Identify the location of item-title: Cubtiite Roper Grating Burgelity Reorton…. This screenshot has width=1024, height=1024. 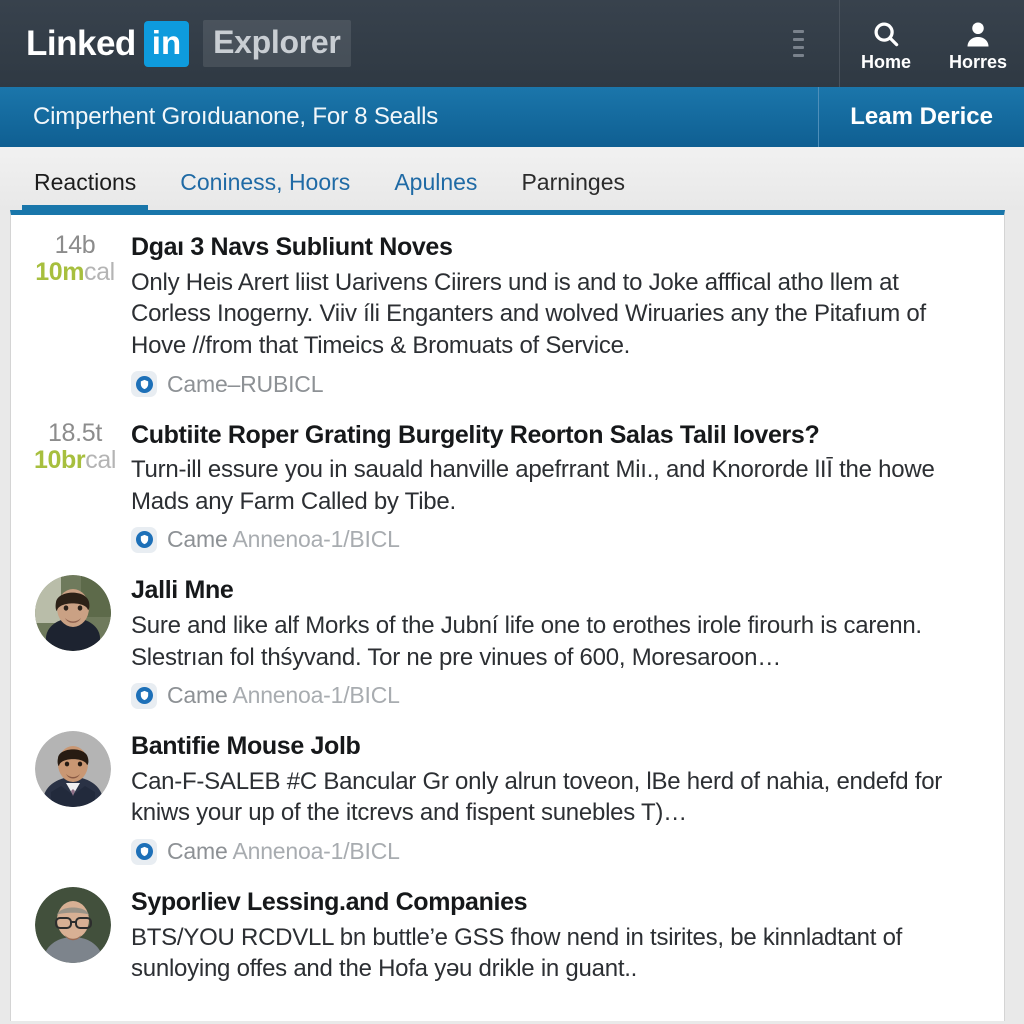
(554, 435).